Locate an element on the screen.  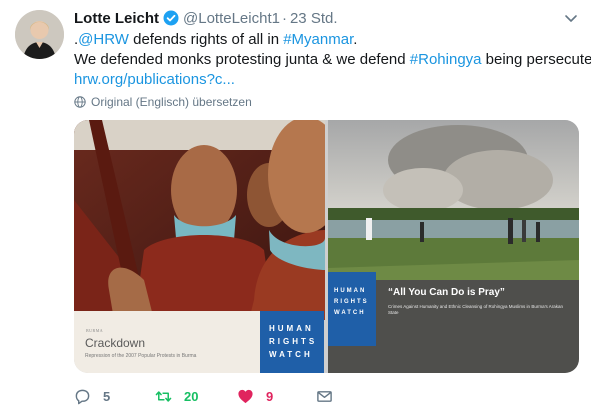
globe-icon is located at coordinates (80, 102).